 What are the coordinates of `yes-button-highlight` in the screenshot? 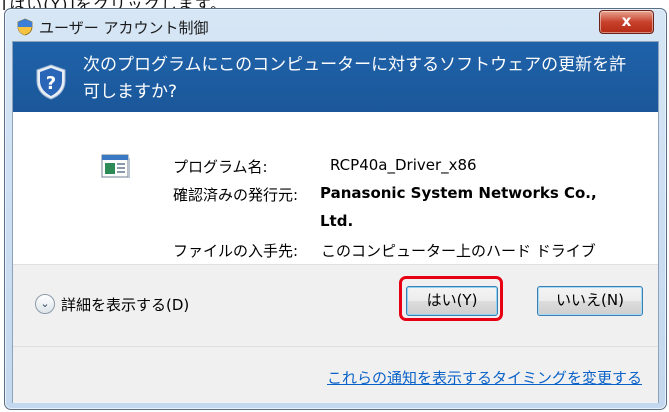 It's located at (451, 298).